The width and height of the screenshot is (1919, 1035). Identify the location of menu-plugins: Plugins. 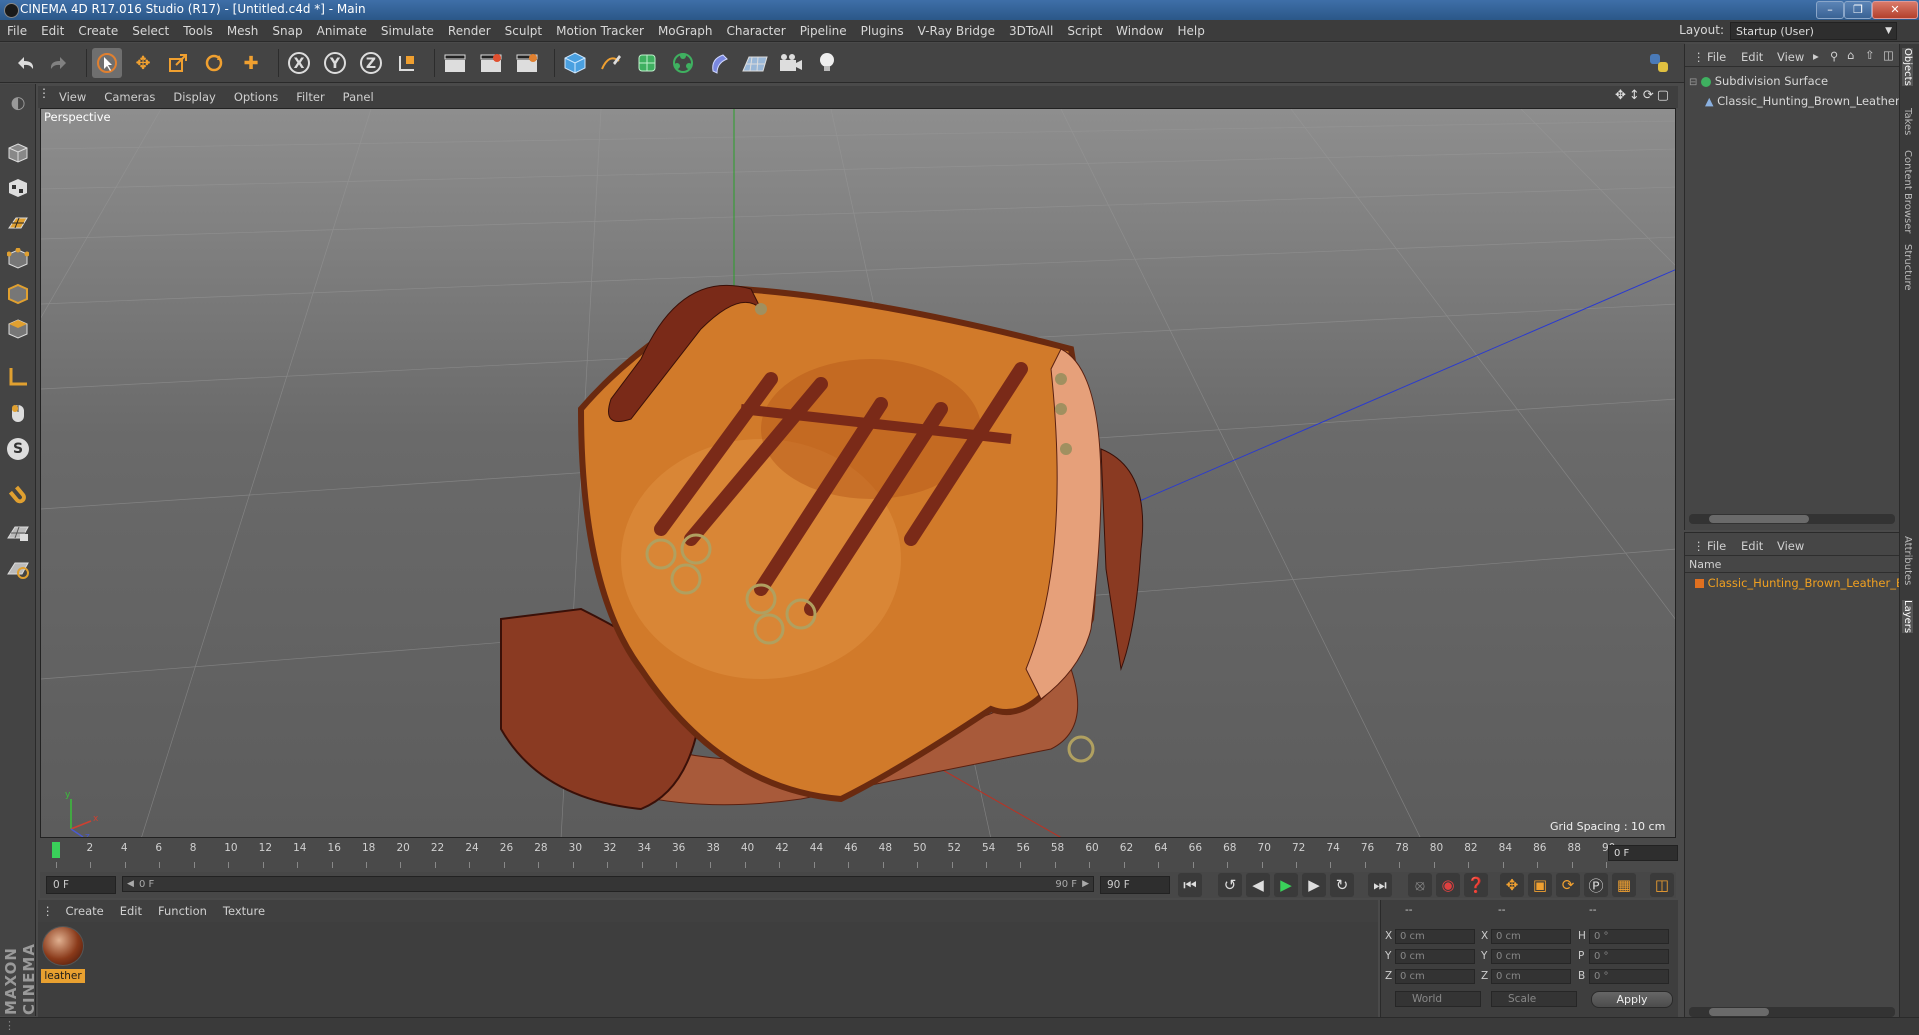
(882, 31).